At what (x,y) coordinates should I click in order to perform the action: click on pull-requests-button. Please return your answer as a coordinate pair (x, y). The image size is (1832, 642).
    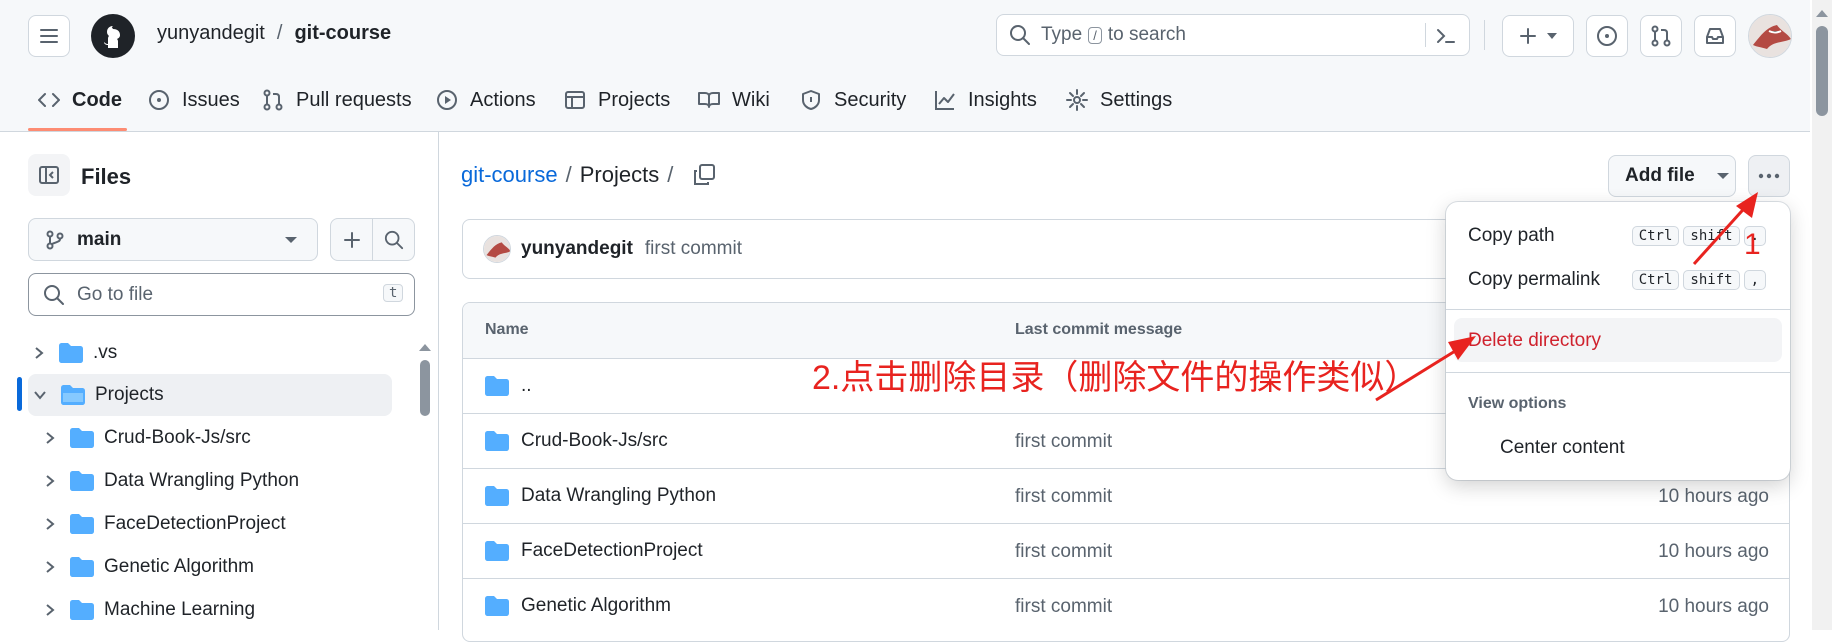
    Looking at the image, I should click on (1661, 36).